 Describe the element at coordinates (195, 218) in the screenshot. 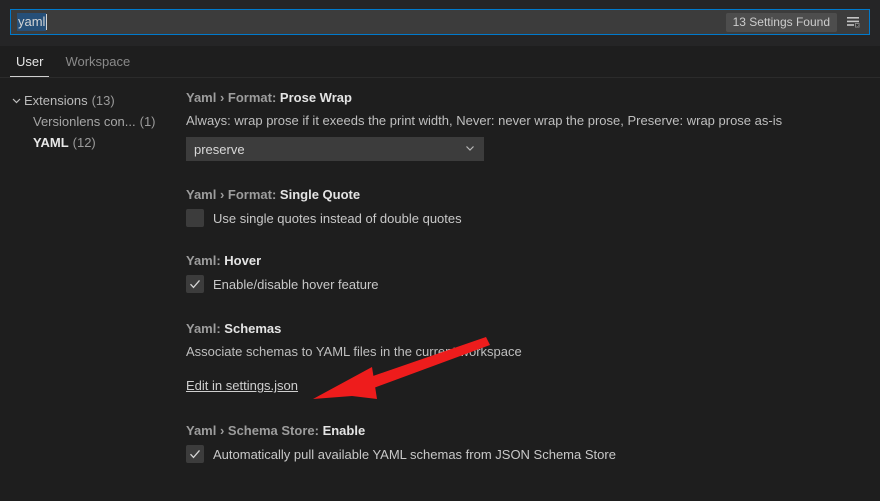

I see `single-quote-checkbox-unchecked` at that location.